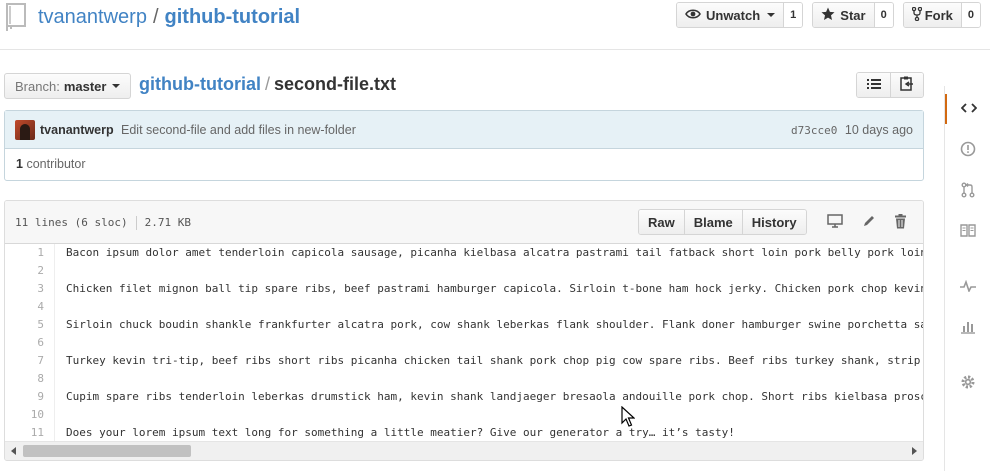 The height and width of the screenshot is (471, 990). I want to click on star-label: Star, so click(853, 15).